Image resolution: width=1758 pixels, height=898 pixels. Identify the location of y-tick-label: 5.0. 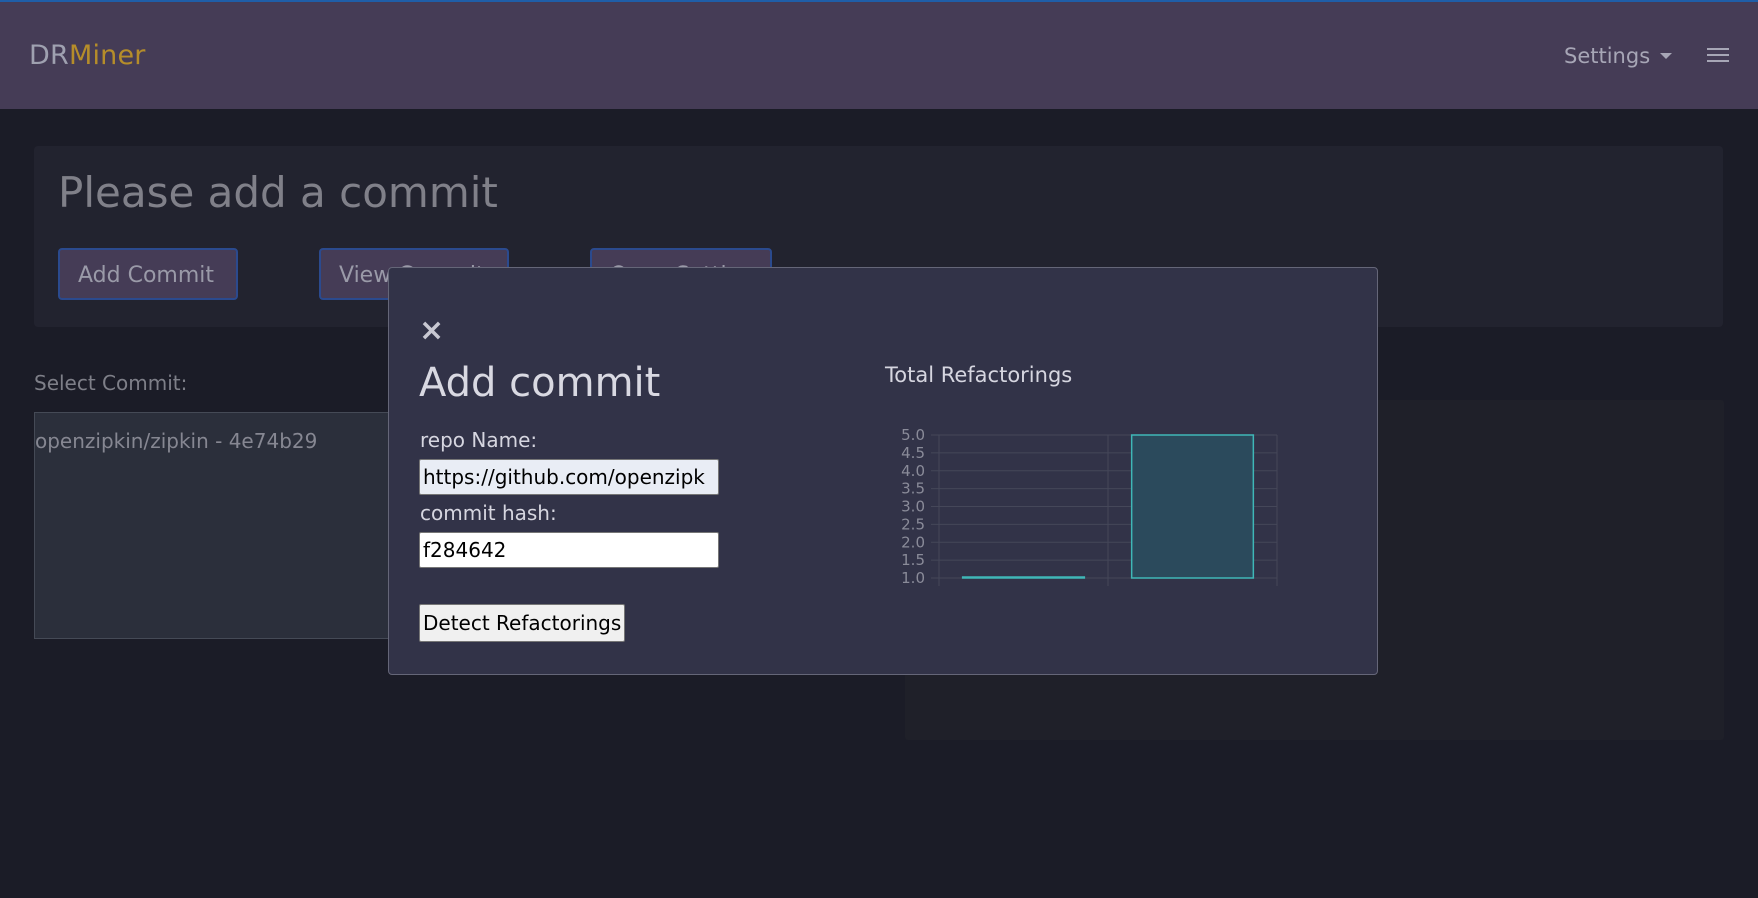
(913, 435).